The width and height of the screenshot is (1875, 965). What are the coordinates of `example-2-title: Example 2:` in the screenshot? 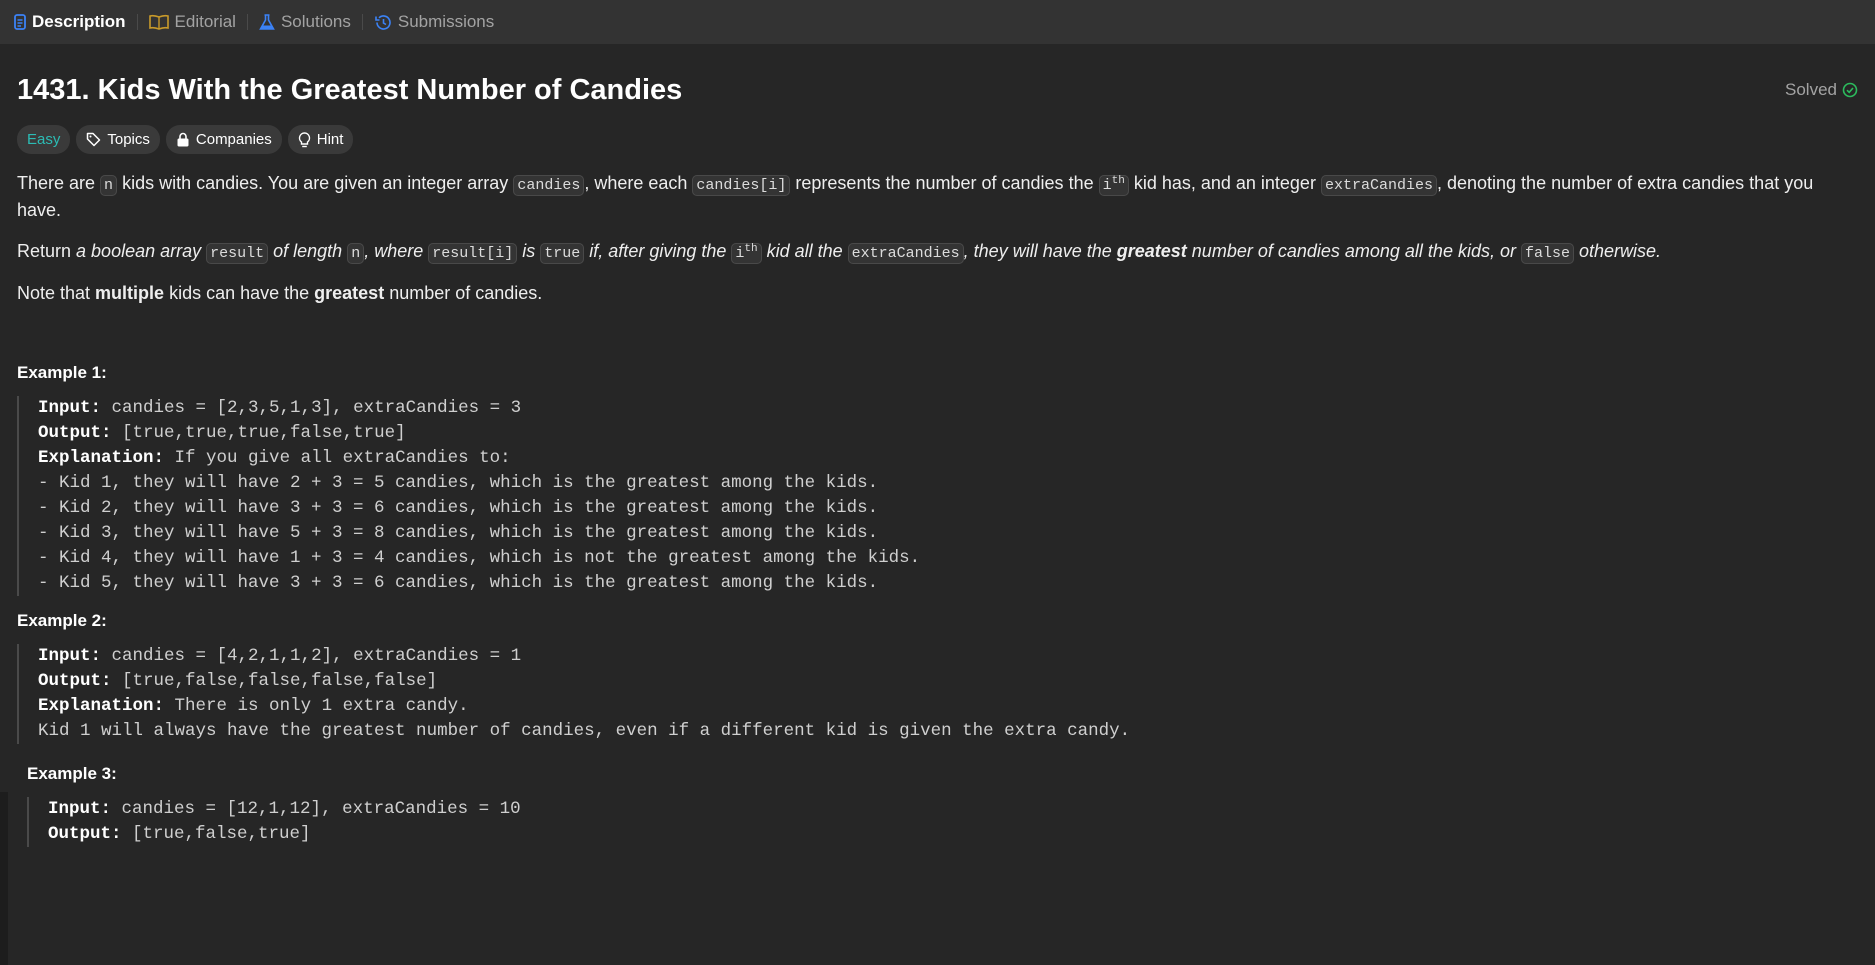 It's located at (62, 620).